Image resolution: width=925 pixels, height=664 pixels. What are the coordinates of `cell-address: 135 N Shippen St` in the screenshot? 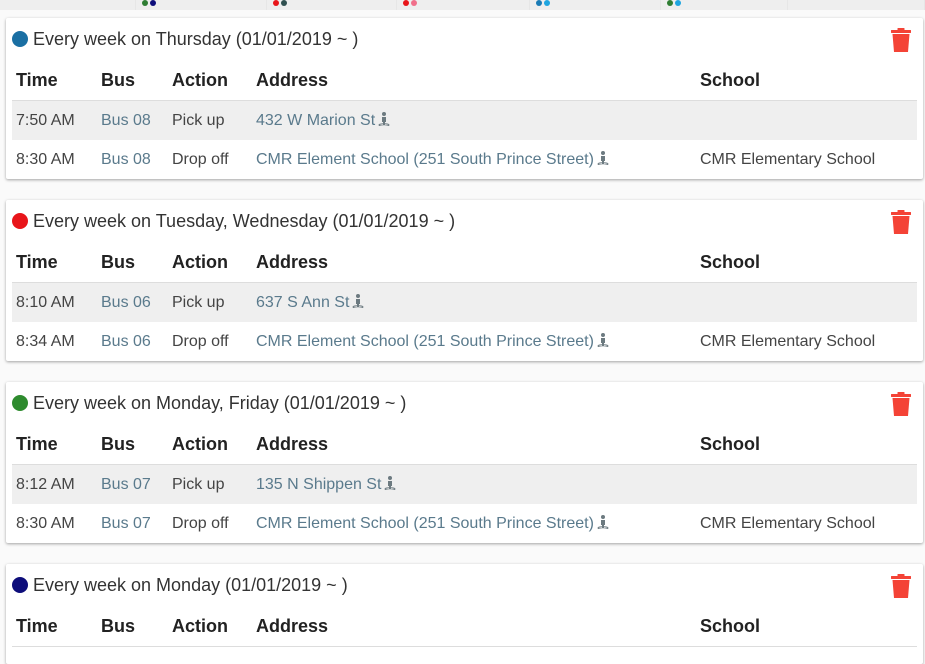 It's located at (474, 484).